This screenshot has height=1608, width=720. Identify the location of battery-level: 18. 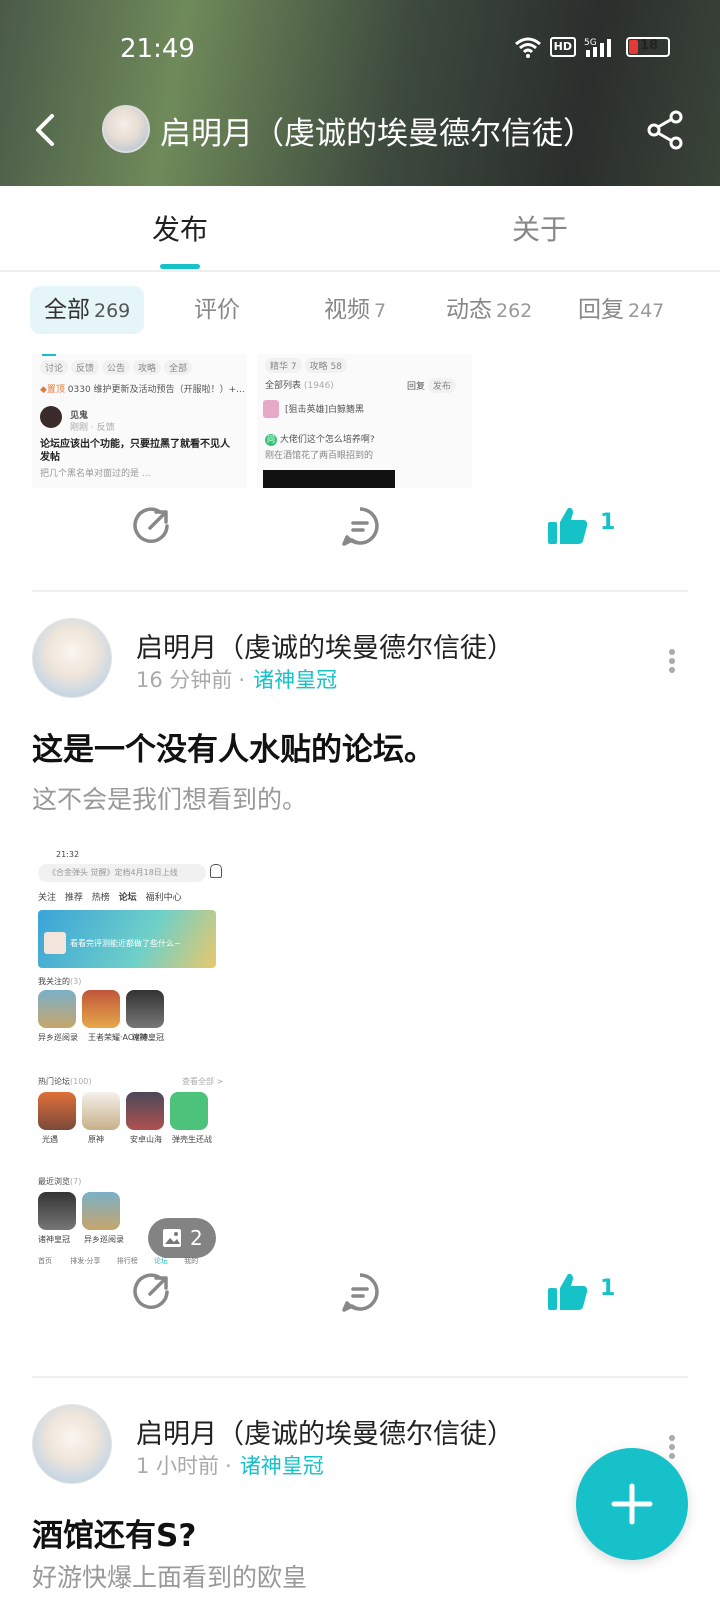
(649, 45).